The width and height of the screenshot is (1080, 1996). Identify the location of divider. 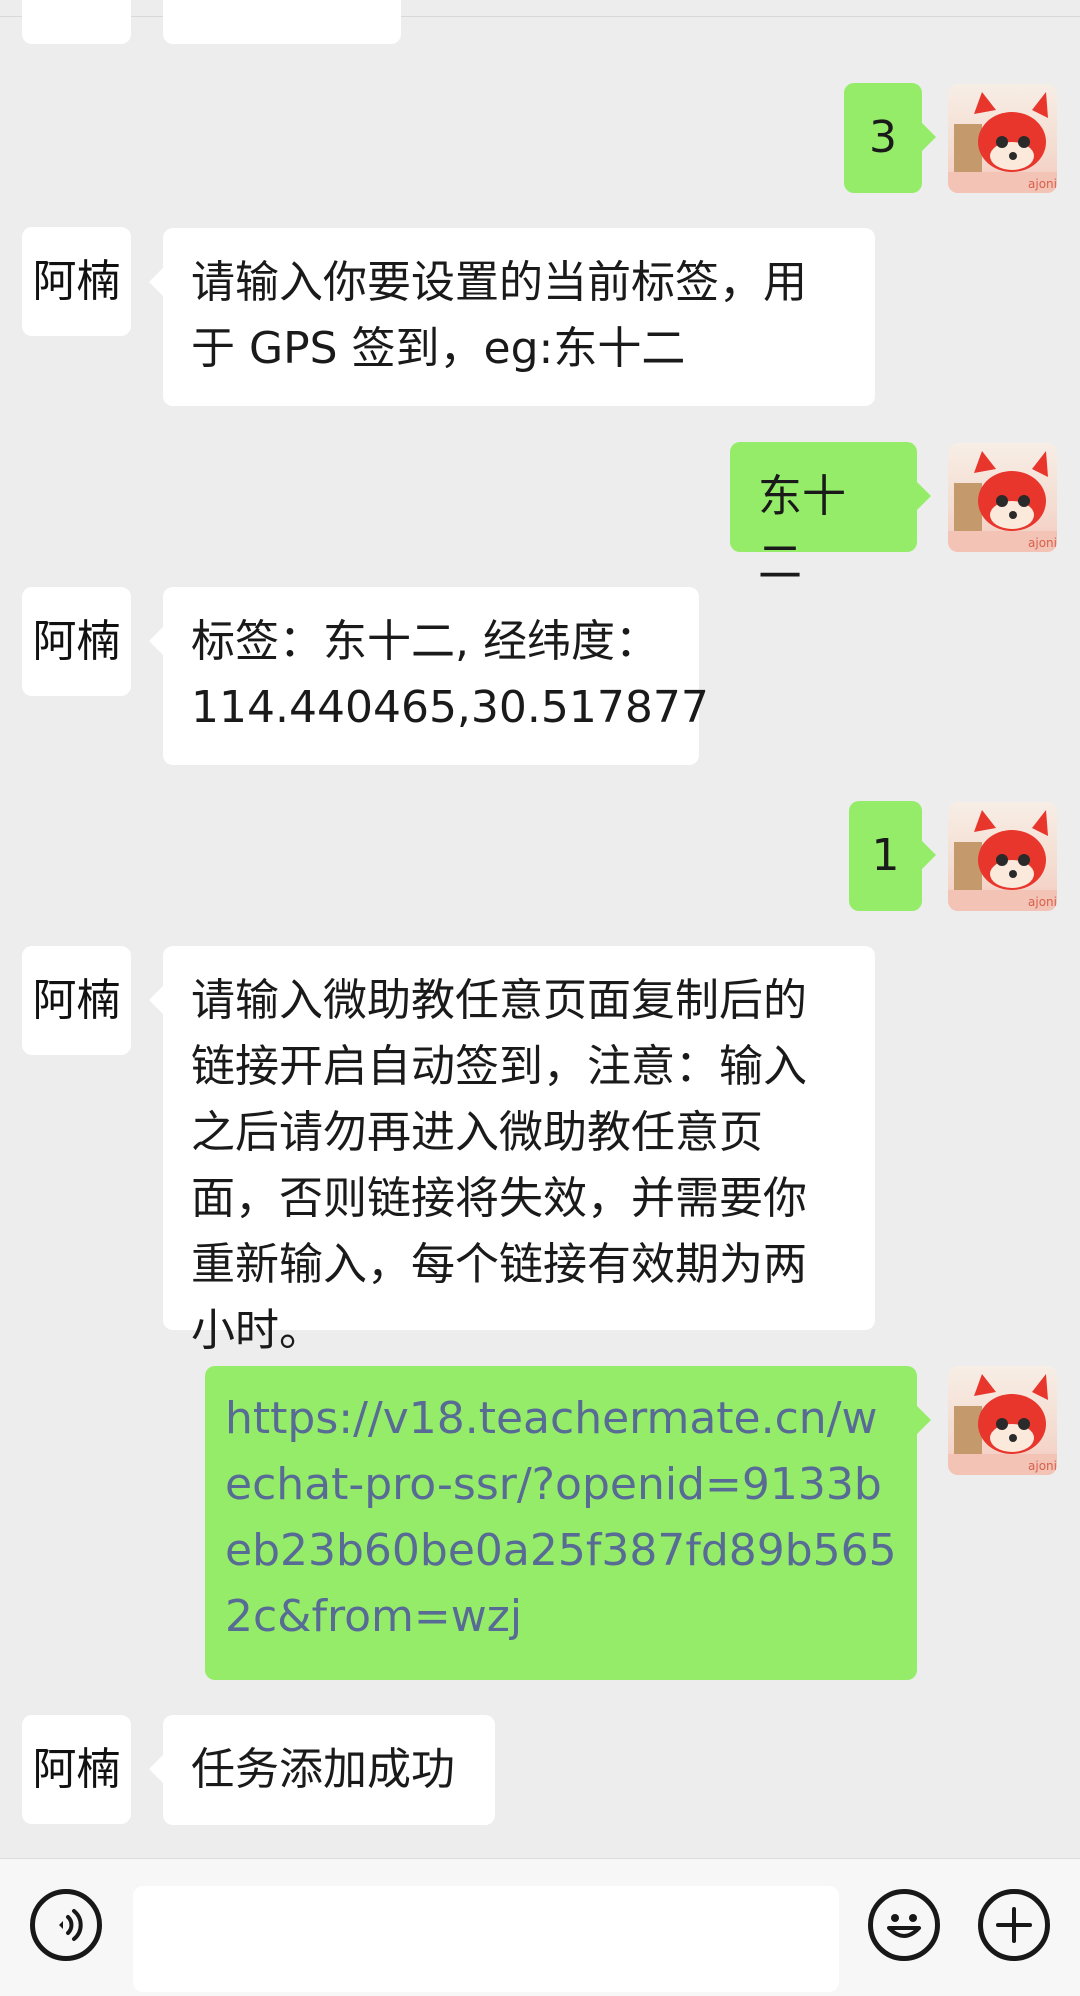
(540, 16).